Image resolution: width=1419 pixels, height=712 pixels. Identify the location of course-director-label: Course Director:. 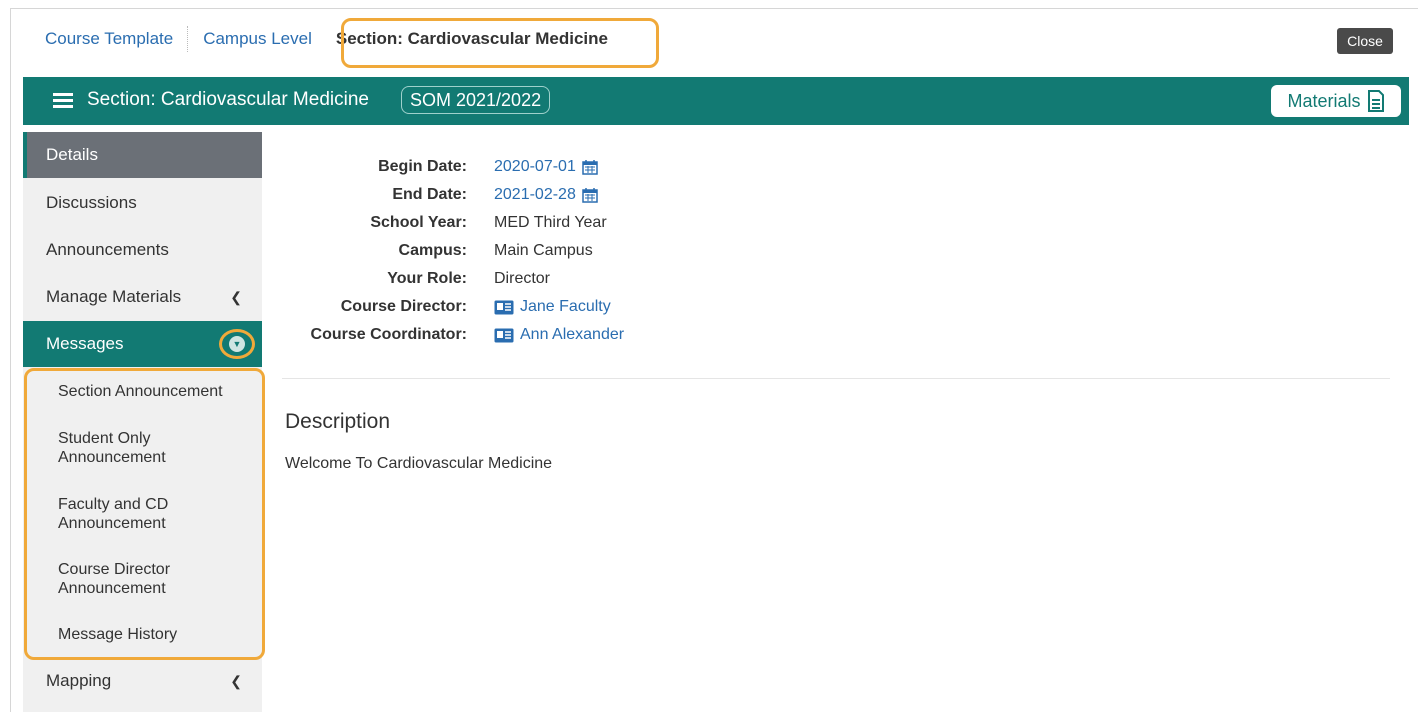
(403, 306).